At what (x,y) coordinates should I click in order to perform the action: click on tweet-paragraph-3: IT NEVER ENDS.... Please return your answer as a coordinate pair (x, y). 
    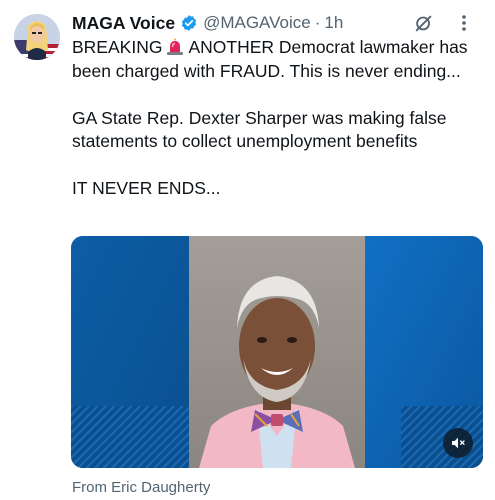
    Looking at the image, I should click on (146, 188).